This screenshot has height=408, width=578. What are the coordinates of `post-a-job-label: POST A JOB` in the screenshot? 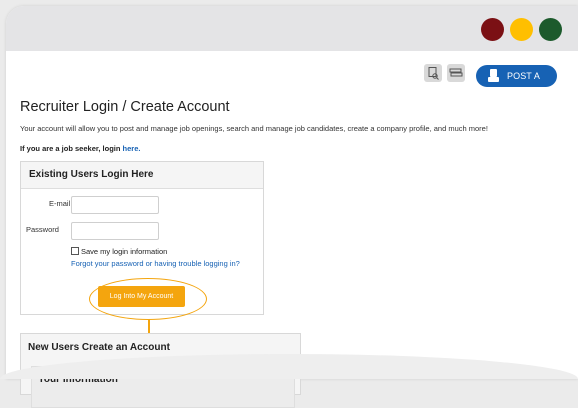 It's located at (523, 87).